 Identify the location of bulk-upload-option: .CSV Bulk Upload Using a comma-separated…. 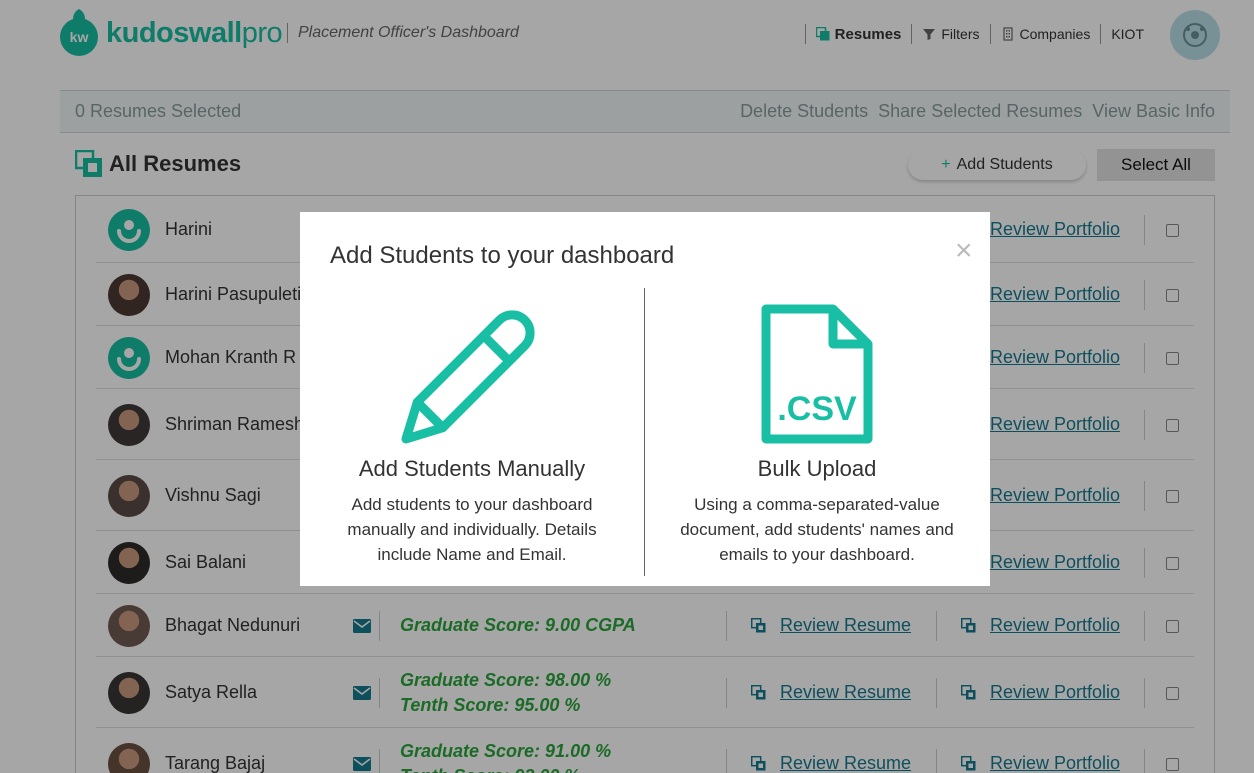
(817, 430).